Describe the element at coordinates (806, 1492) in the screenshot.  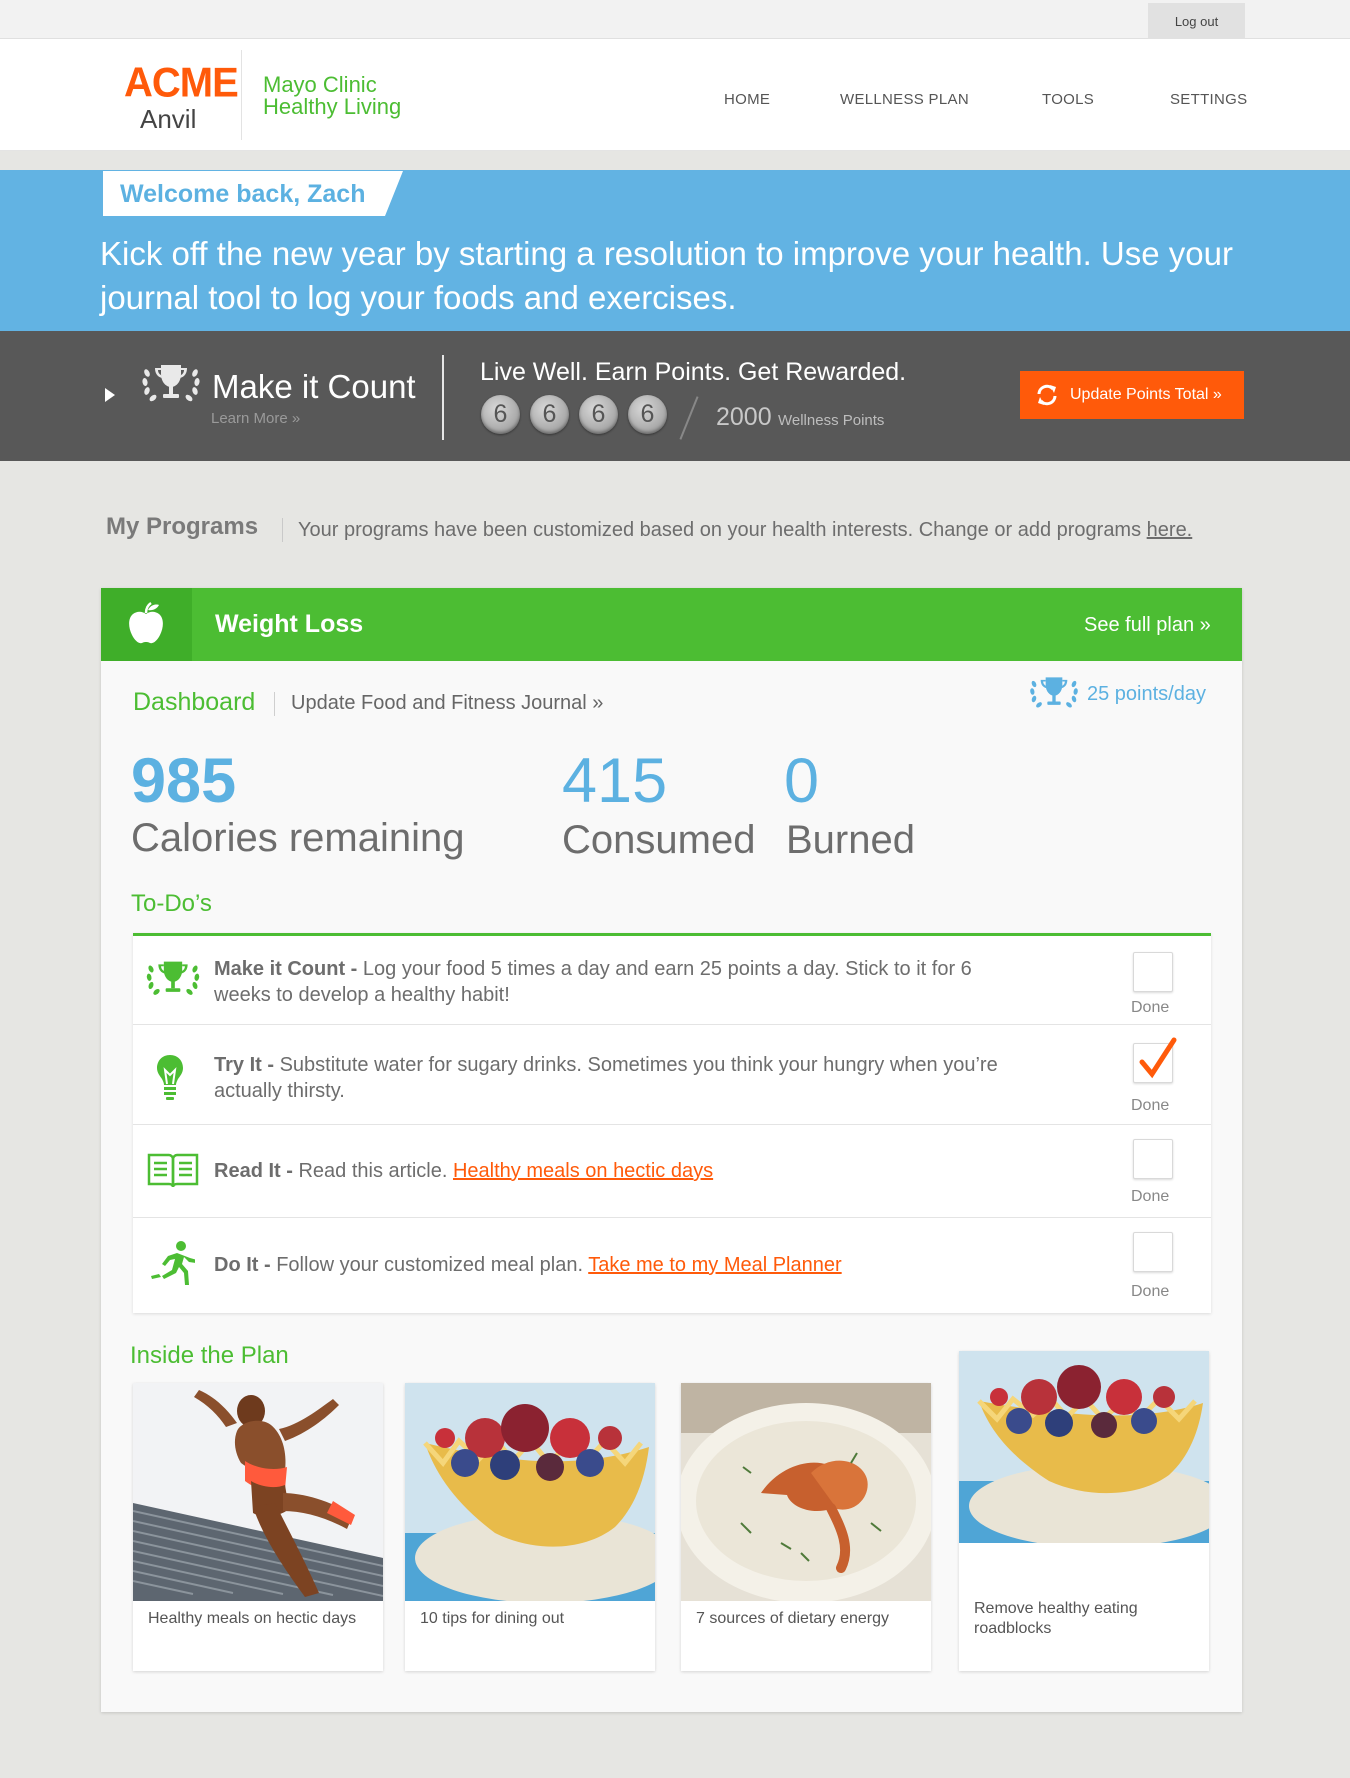
I see `shrimp-soup-photo` at that location.